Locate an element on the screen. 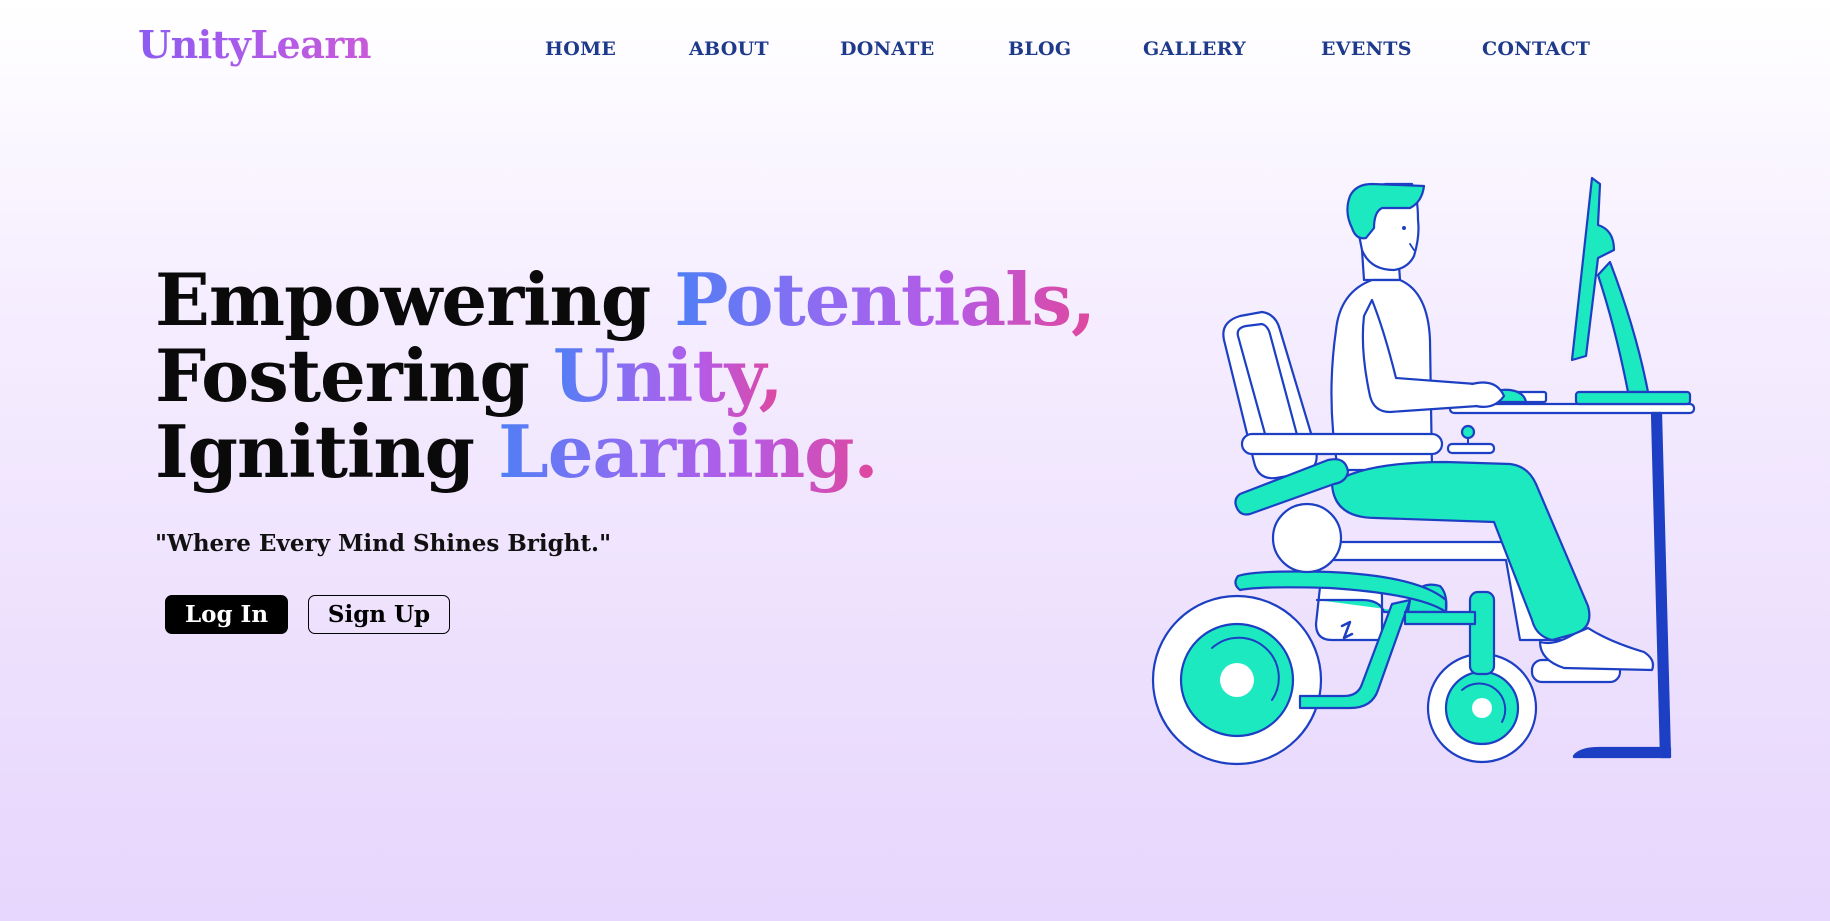  monitor-icon is located at coordinates (1631, 291).